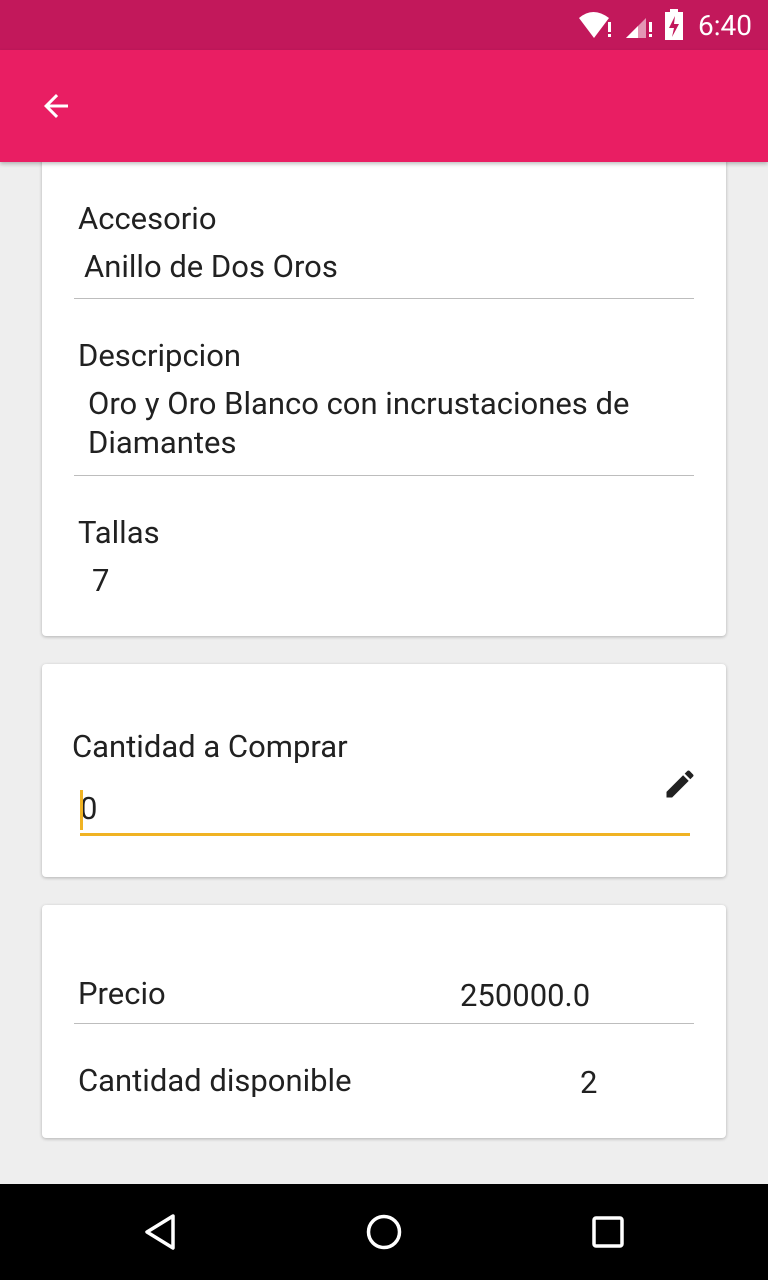 This screenshot has height=1280, width=768. I want to click on quantity-input: 0, so click(385, 810).